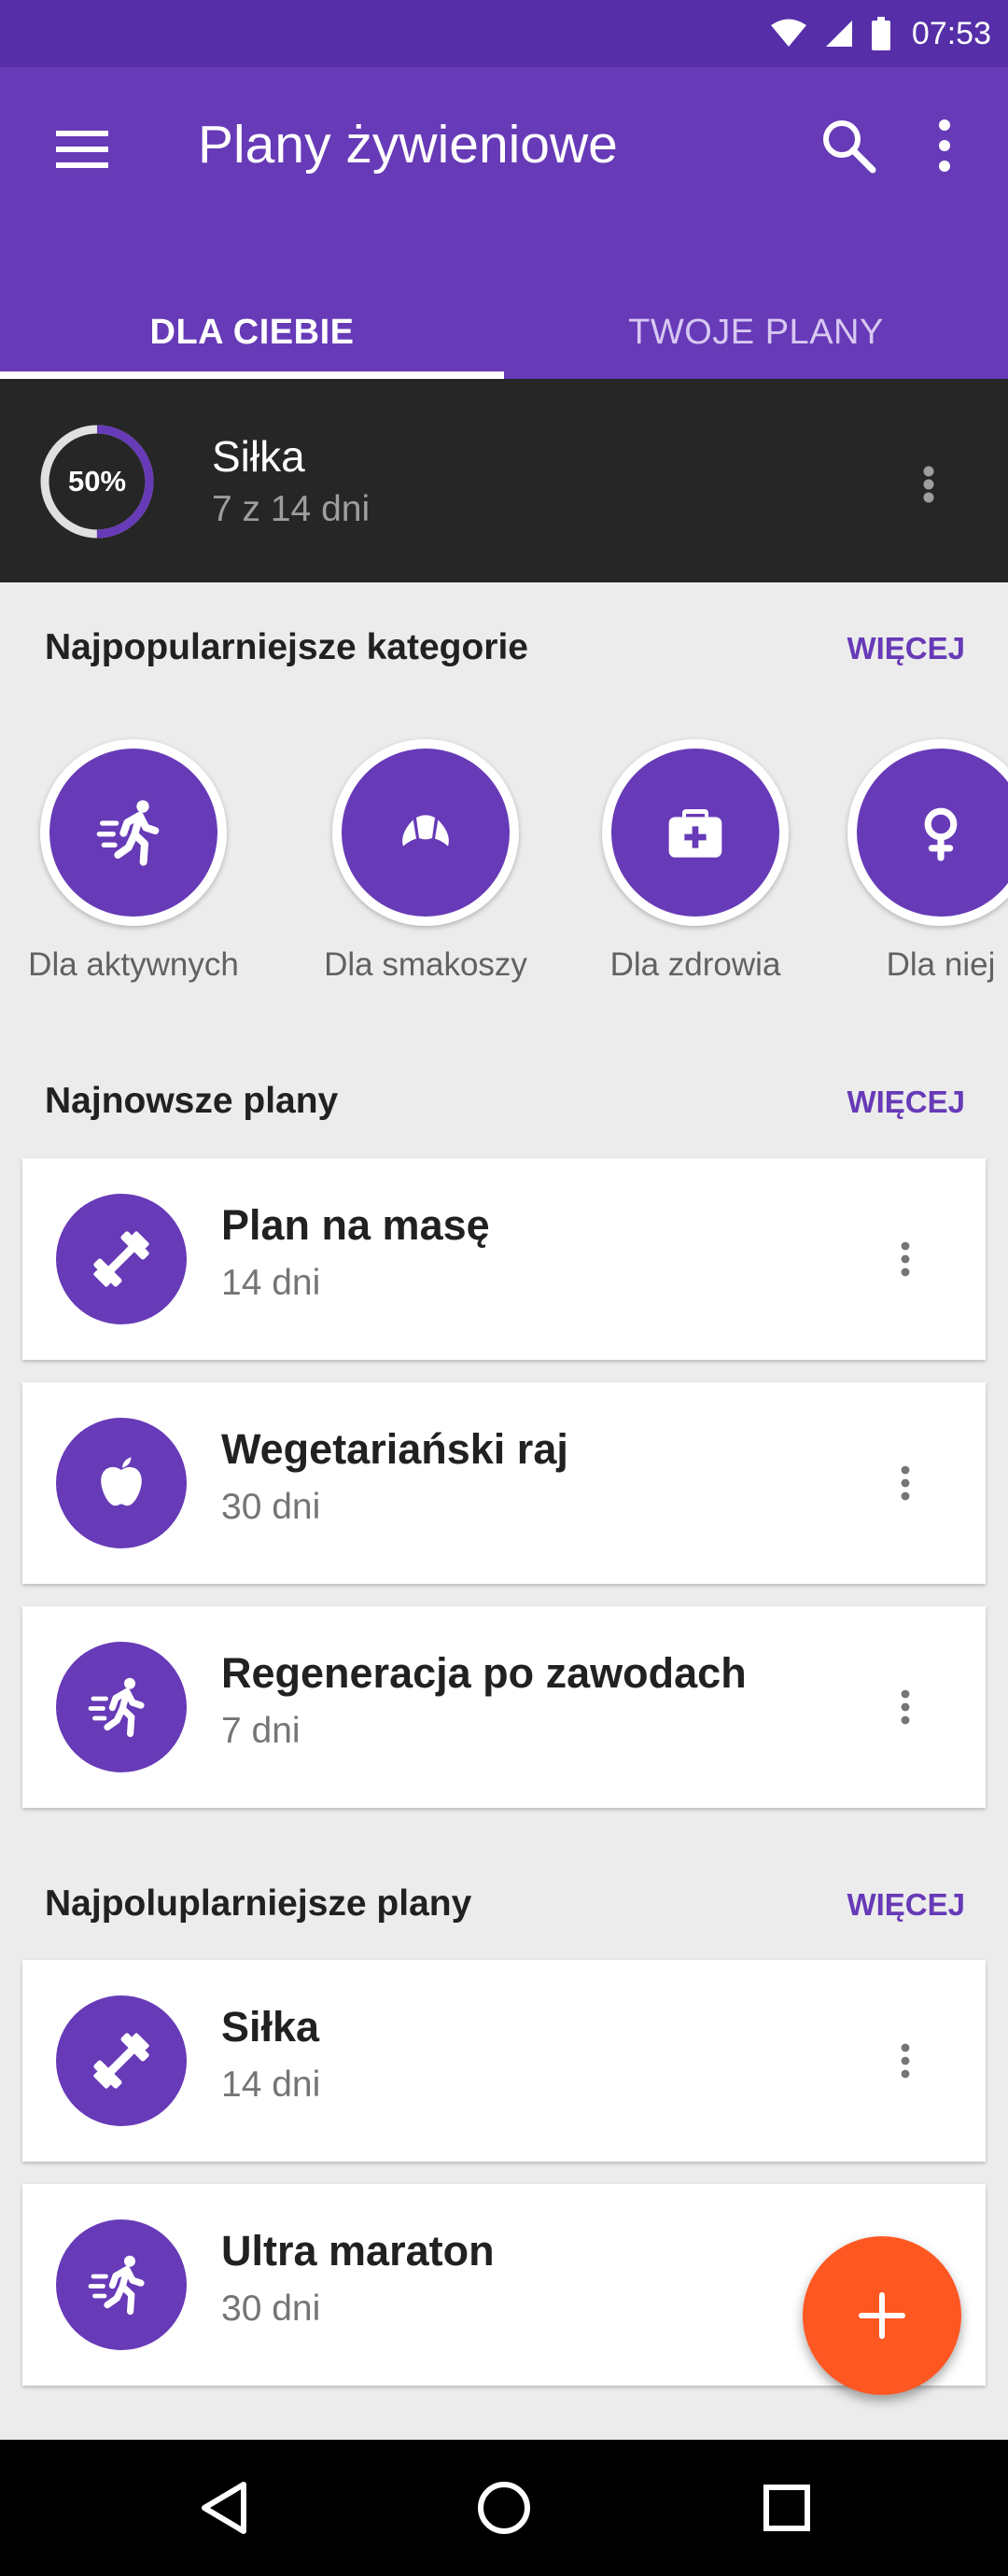 This screenshot has height=2576, width=1008. I want to click on category-health-button, so click(695, 832).